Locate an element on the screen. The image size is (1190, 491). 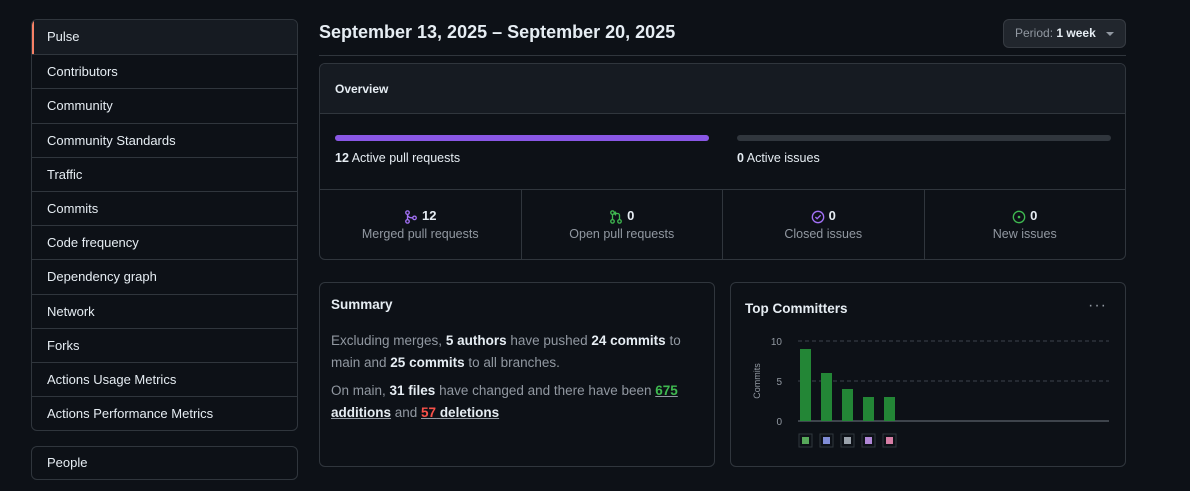
summary-text: and is located at coordinates (406, 412).